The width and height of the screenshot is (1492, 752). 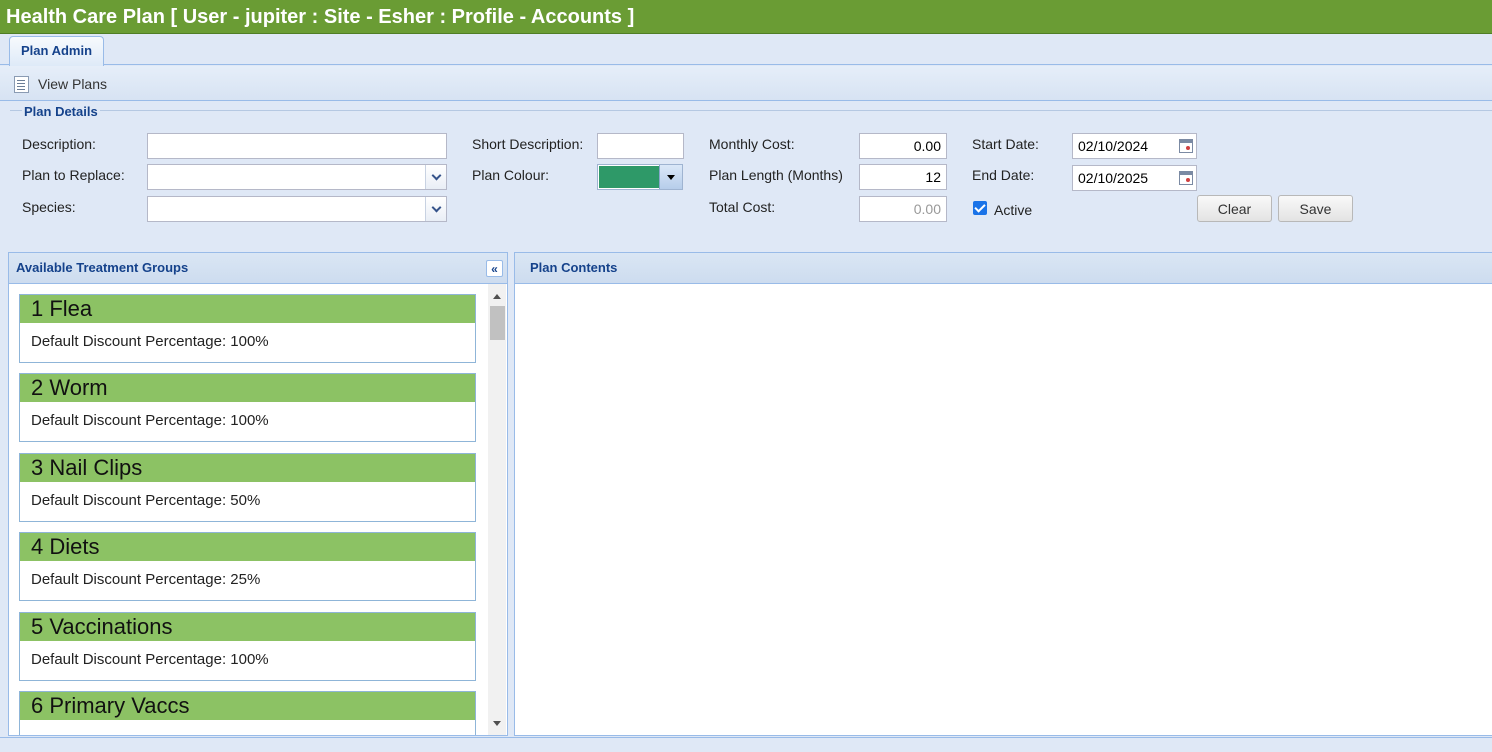 What do you see at coordinates (980, 208) in the screenshot?
I see `active-checkbox` at bounding box center [980, 208].